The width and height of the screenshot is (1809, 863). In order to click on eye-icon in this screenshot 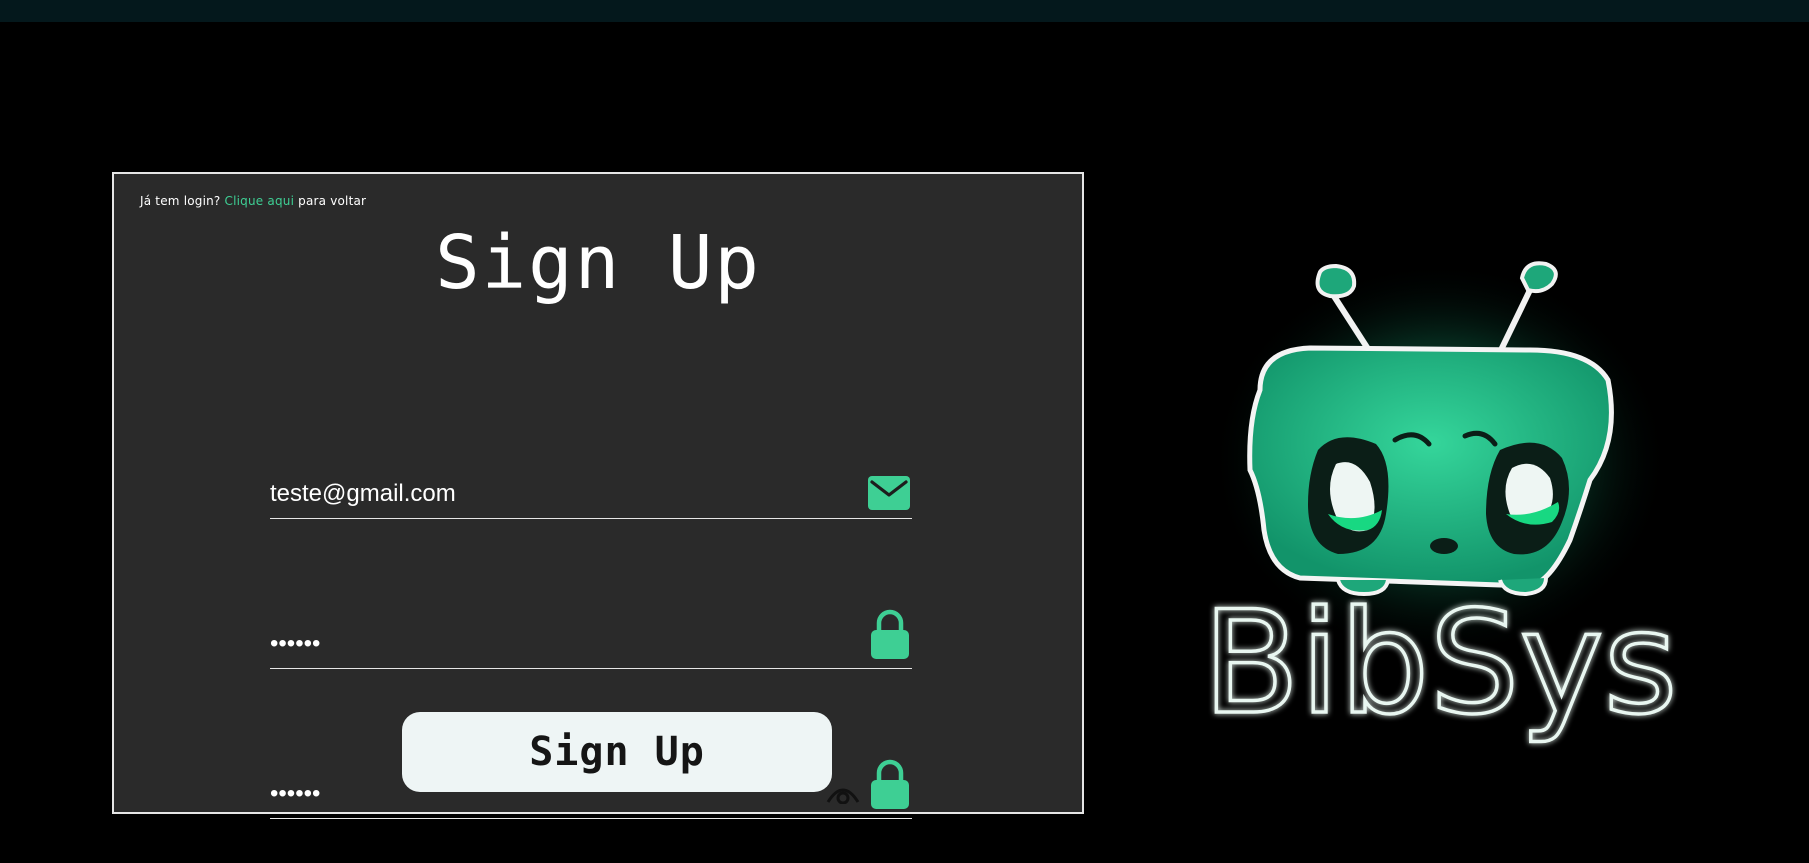, I will do `click(843, 796)`.